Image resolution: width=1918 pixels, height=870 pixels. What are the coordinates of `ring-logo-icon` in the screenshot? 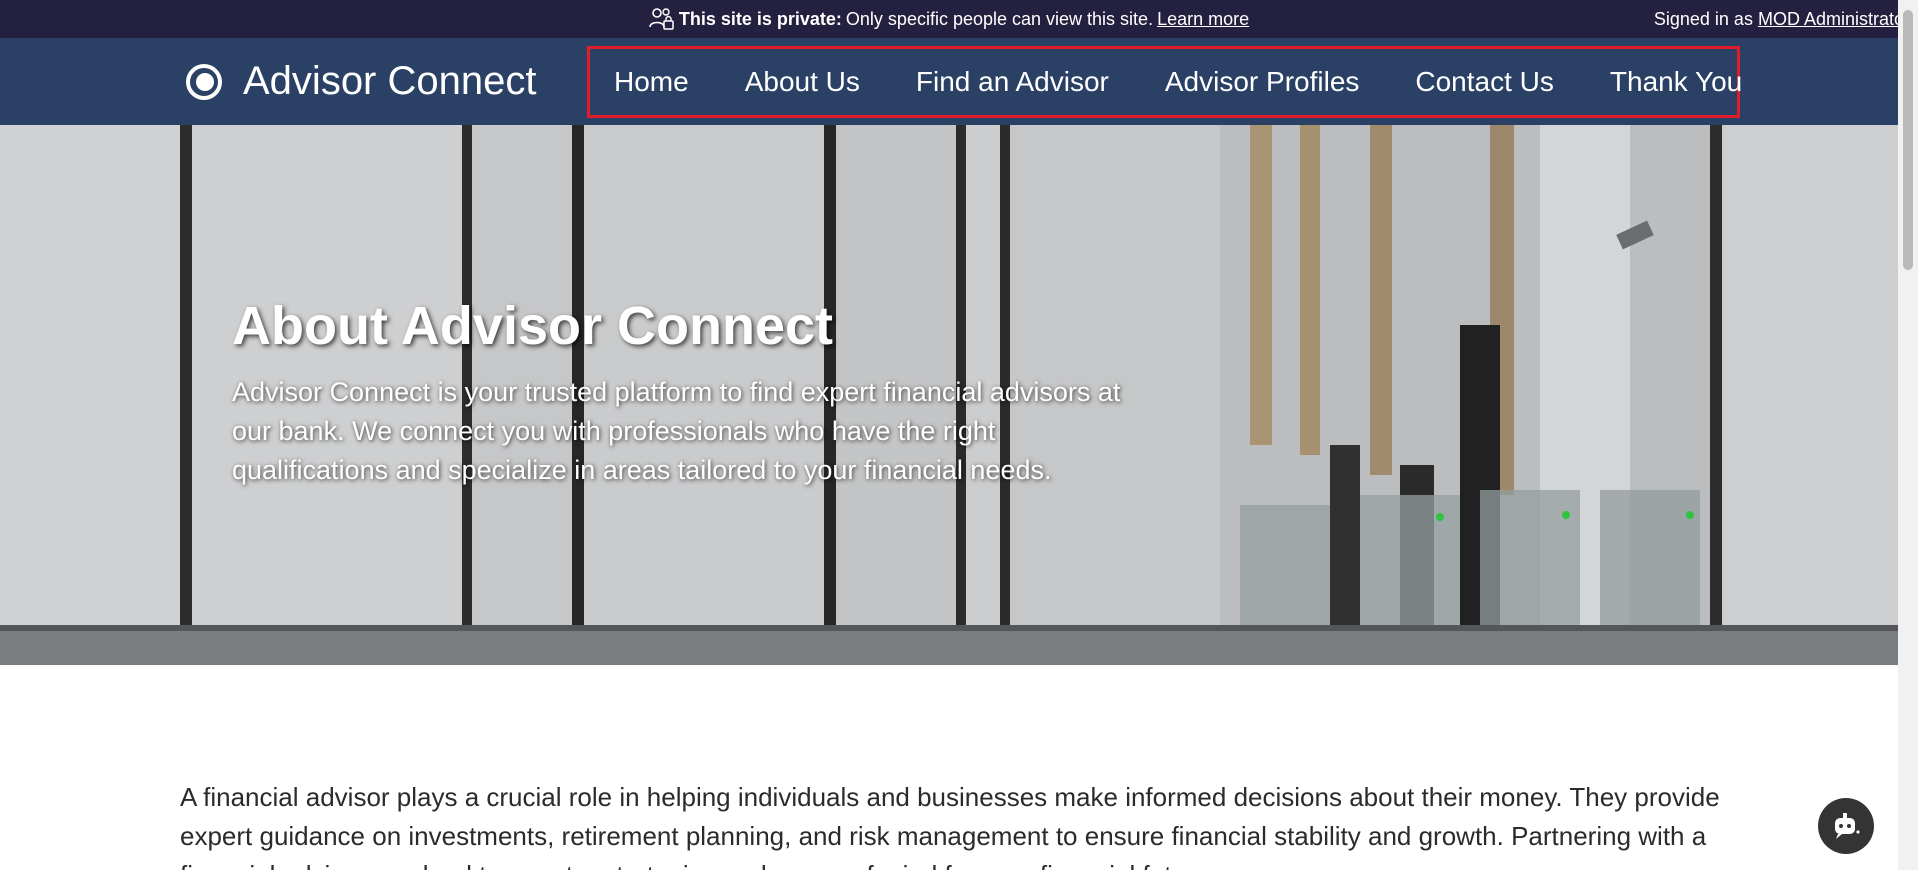 It's located at (204, 81).